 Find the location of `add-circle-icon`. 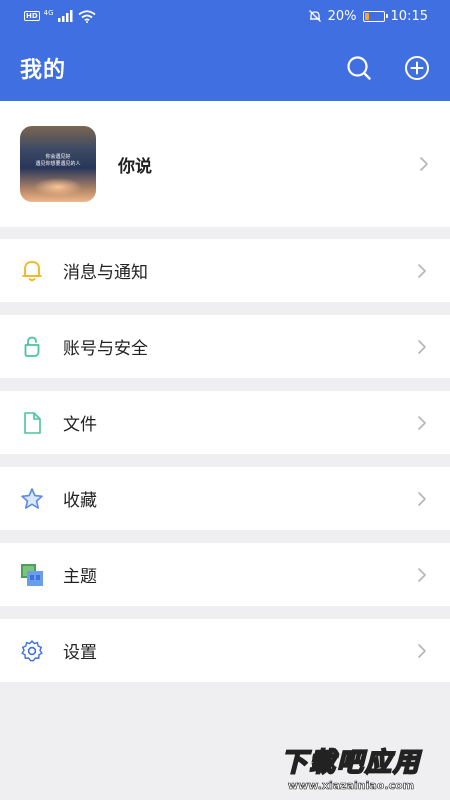

add-circle-icon is located at coordinates (417, 68).